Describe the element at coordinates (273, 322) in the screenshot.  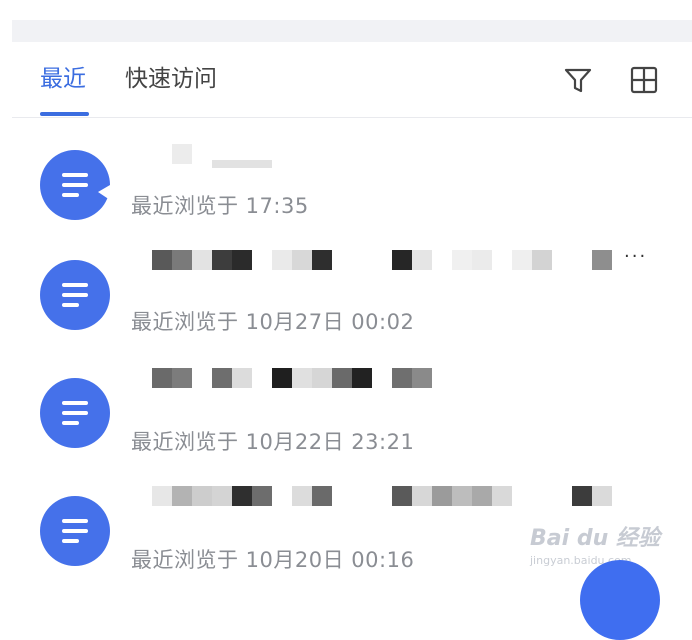
I see `file-subtitle: 最近浏览于 10月27日 00:02` at that location.